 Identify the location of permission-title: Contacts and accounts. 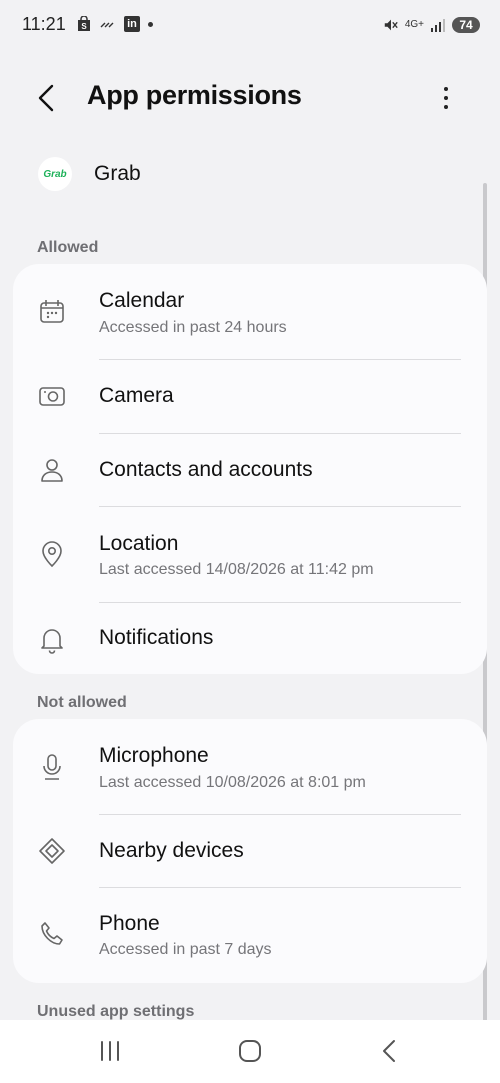
(206, 469).